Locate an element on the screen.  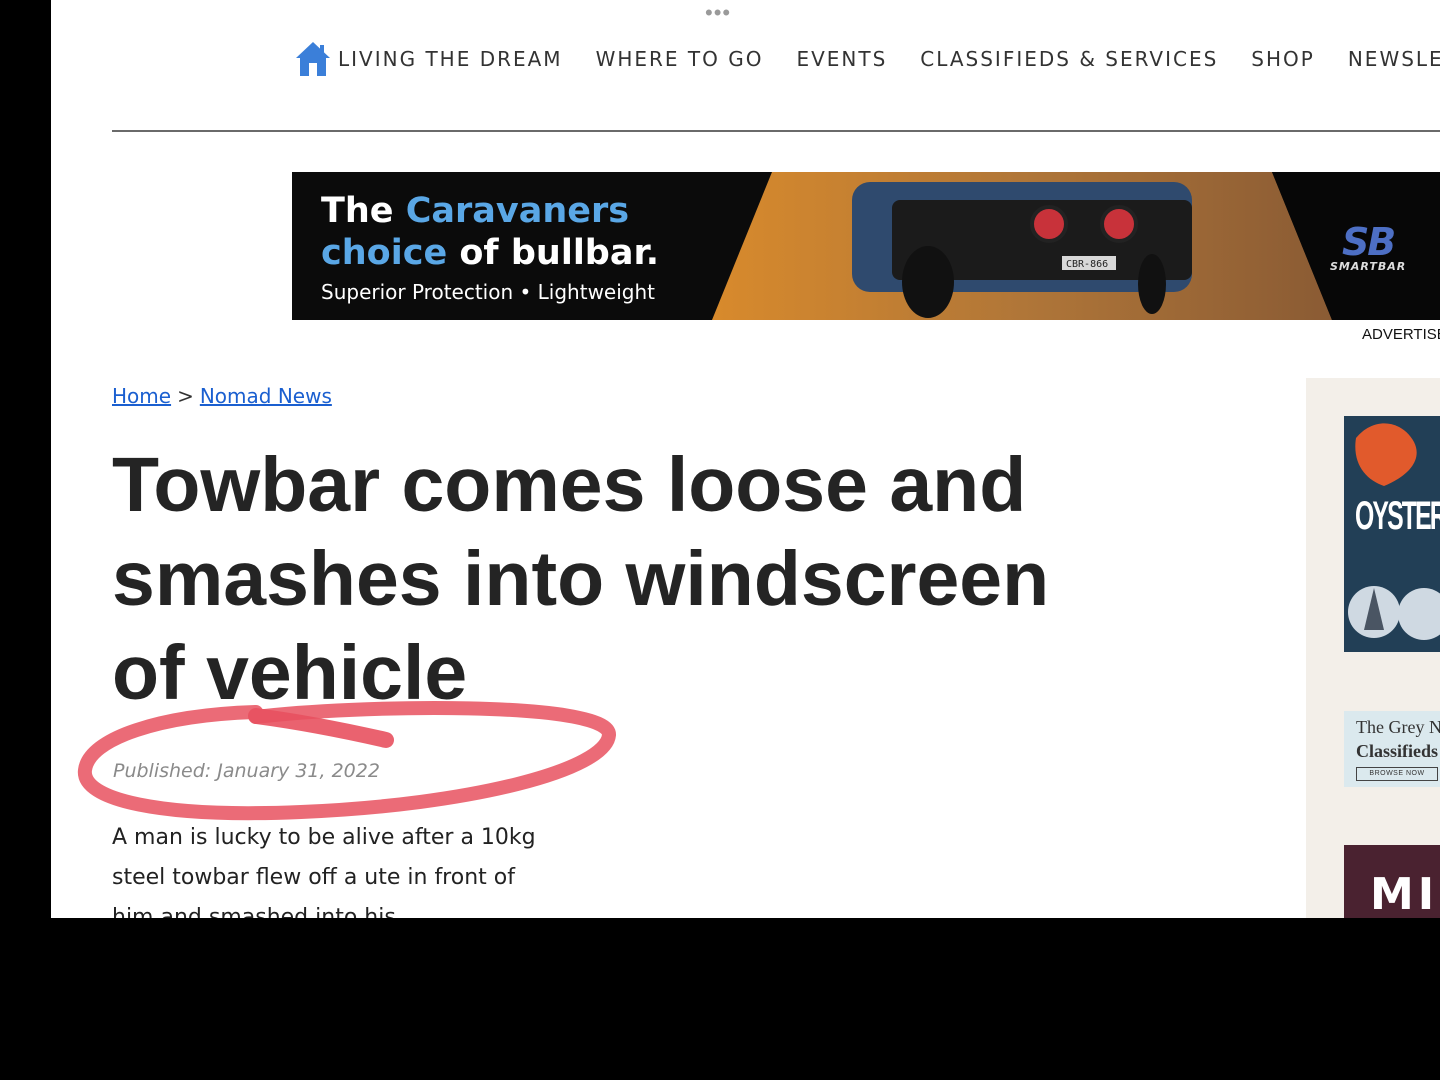
maroon-ad-text: MI is located at coordinates (1404, 893).